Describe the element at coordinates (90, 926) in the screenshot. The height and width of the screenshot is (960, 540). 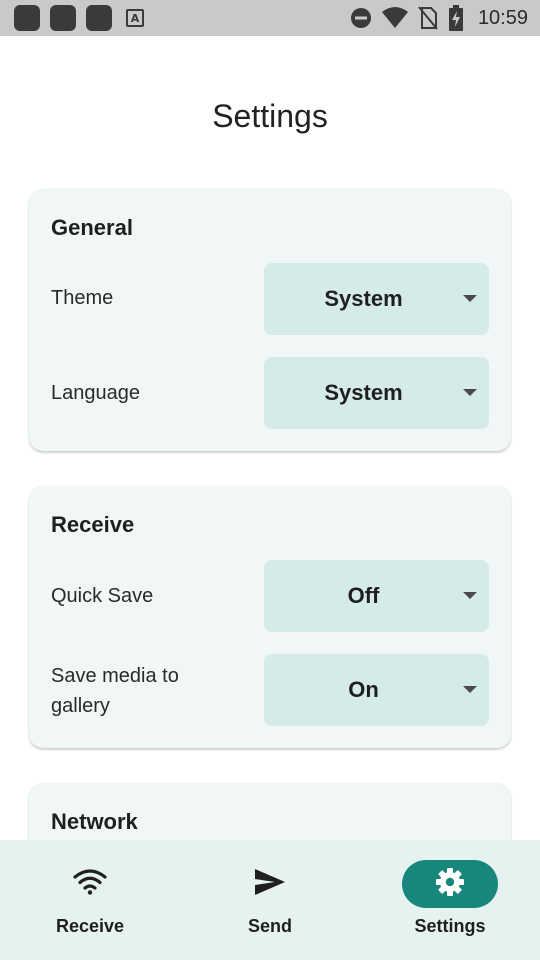
I see `nav-label: Receive` at that location.